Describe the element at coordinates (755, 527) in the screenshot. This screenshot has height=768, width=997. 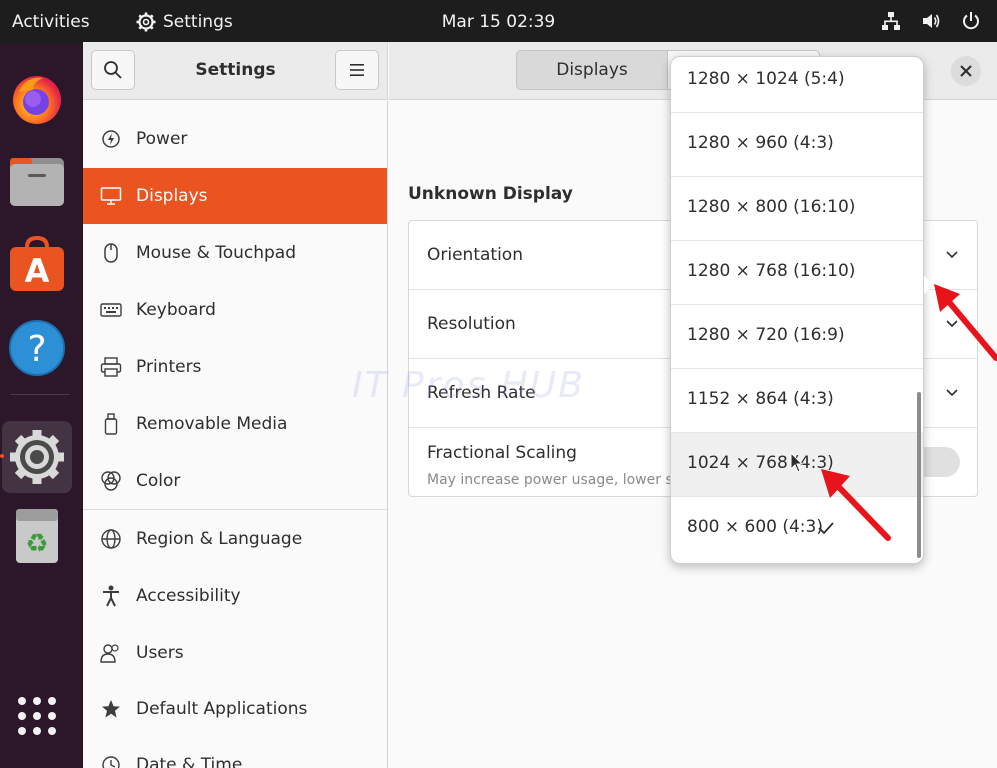
I see `resolution-option-label: 800 × 600 (4:3)` at that location.